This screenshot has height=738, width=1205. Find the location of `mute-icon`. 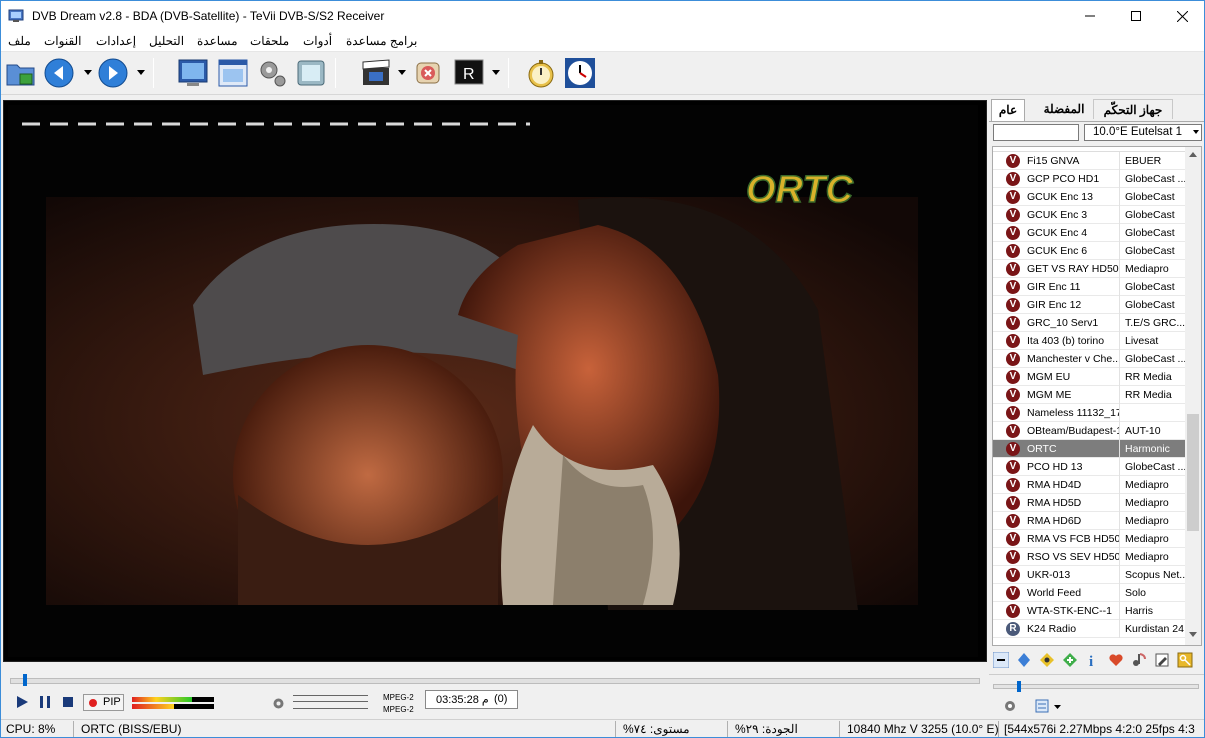

mute-icon is located at coordinates (1010, 706).